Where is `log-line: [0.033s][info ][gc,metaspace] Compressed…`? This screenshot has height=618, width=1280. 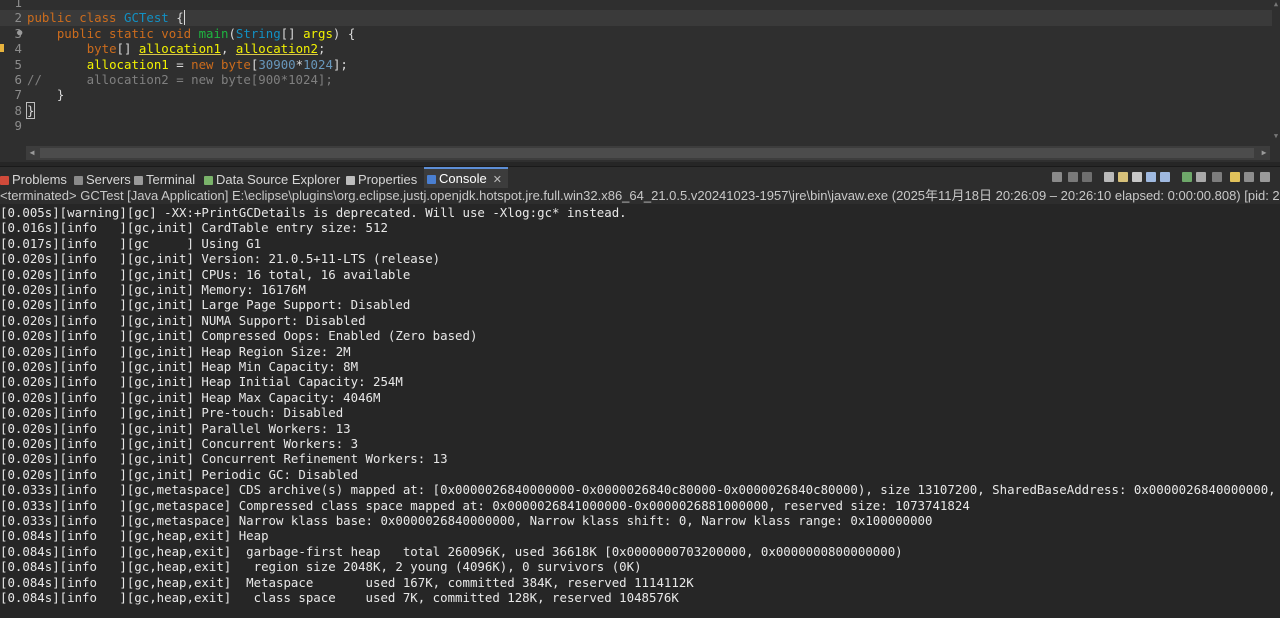
log-line: [0.033s][info ][gc,metaspace] Compressed… is located at coordinates (485, 505).